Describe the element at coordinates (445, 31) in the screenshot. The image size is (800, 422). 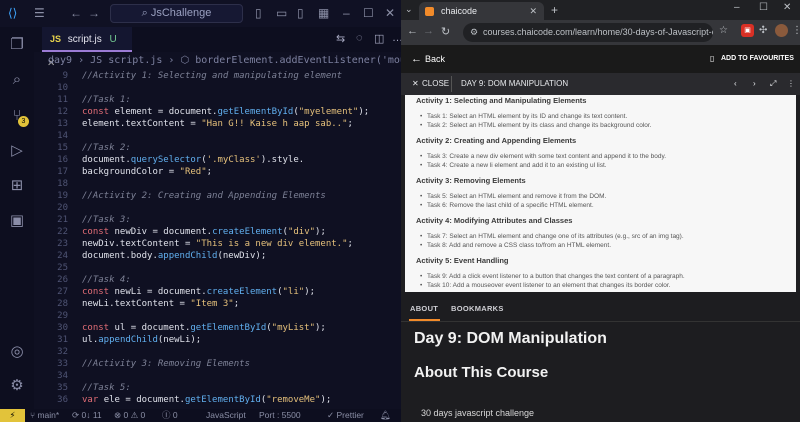
I see `reload-icon: ↻` at that location.